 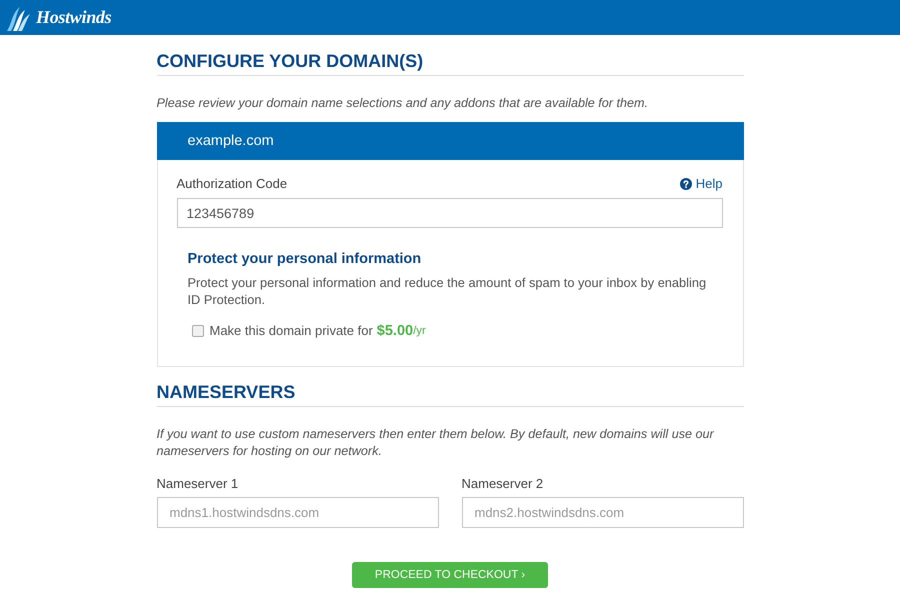 I want to click on domain-name: example.com, so click(x=231, y=141).